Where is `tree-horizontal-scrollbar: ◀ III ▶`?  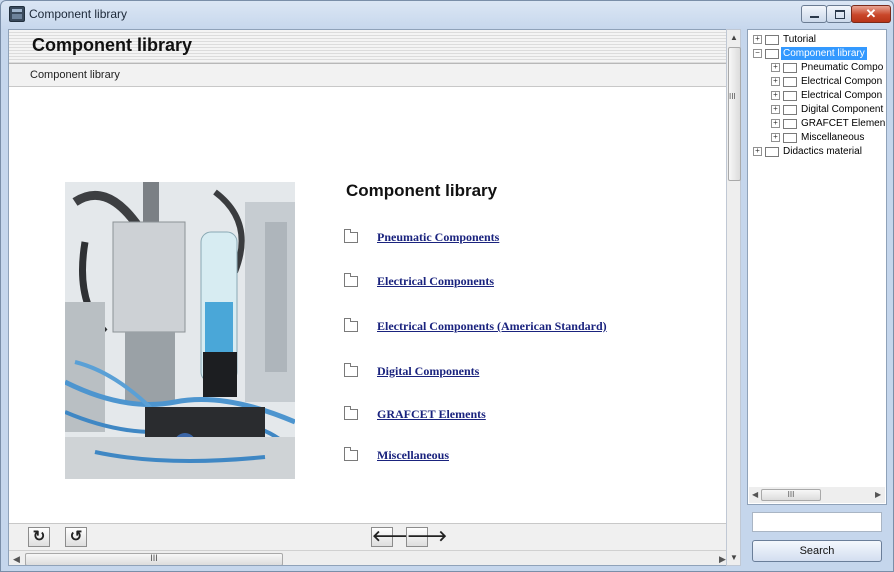
tree-horizontal-scrollbar: ◀ III ▶ is located at coordinates (817, 495).